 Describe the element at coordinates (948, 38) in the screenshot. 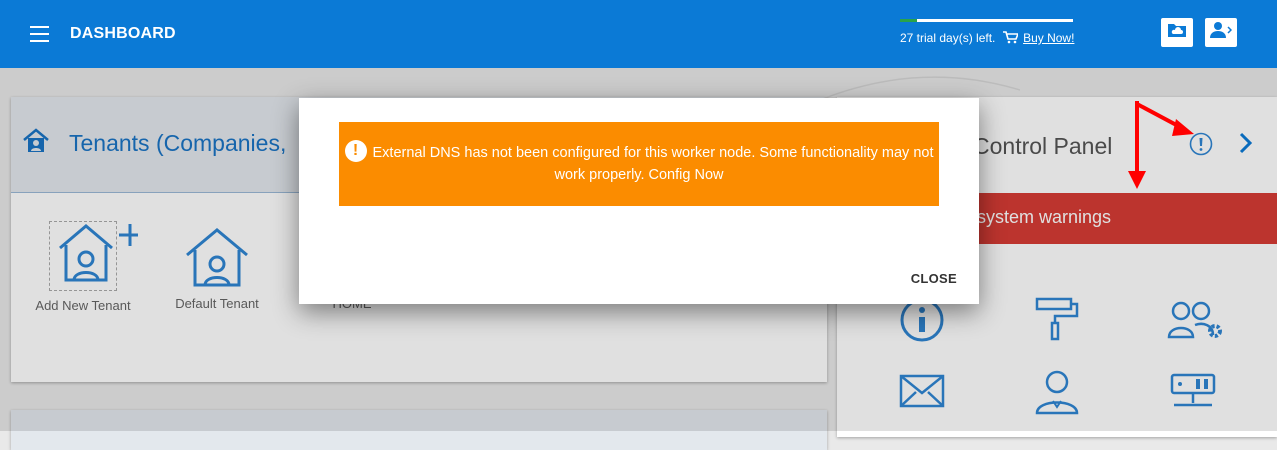

I see `trial-days-text: 27 trial day(s) left.` at that location.